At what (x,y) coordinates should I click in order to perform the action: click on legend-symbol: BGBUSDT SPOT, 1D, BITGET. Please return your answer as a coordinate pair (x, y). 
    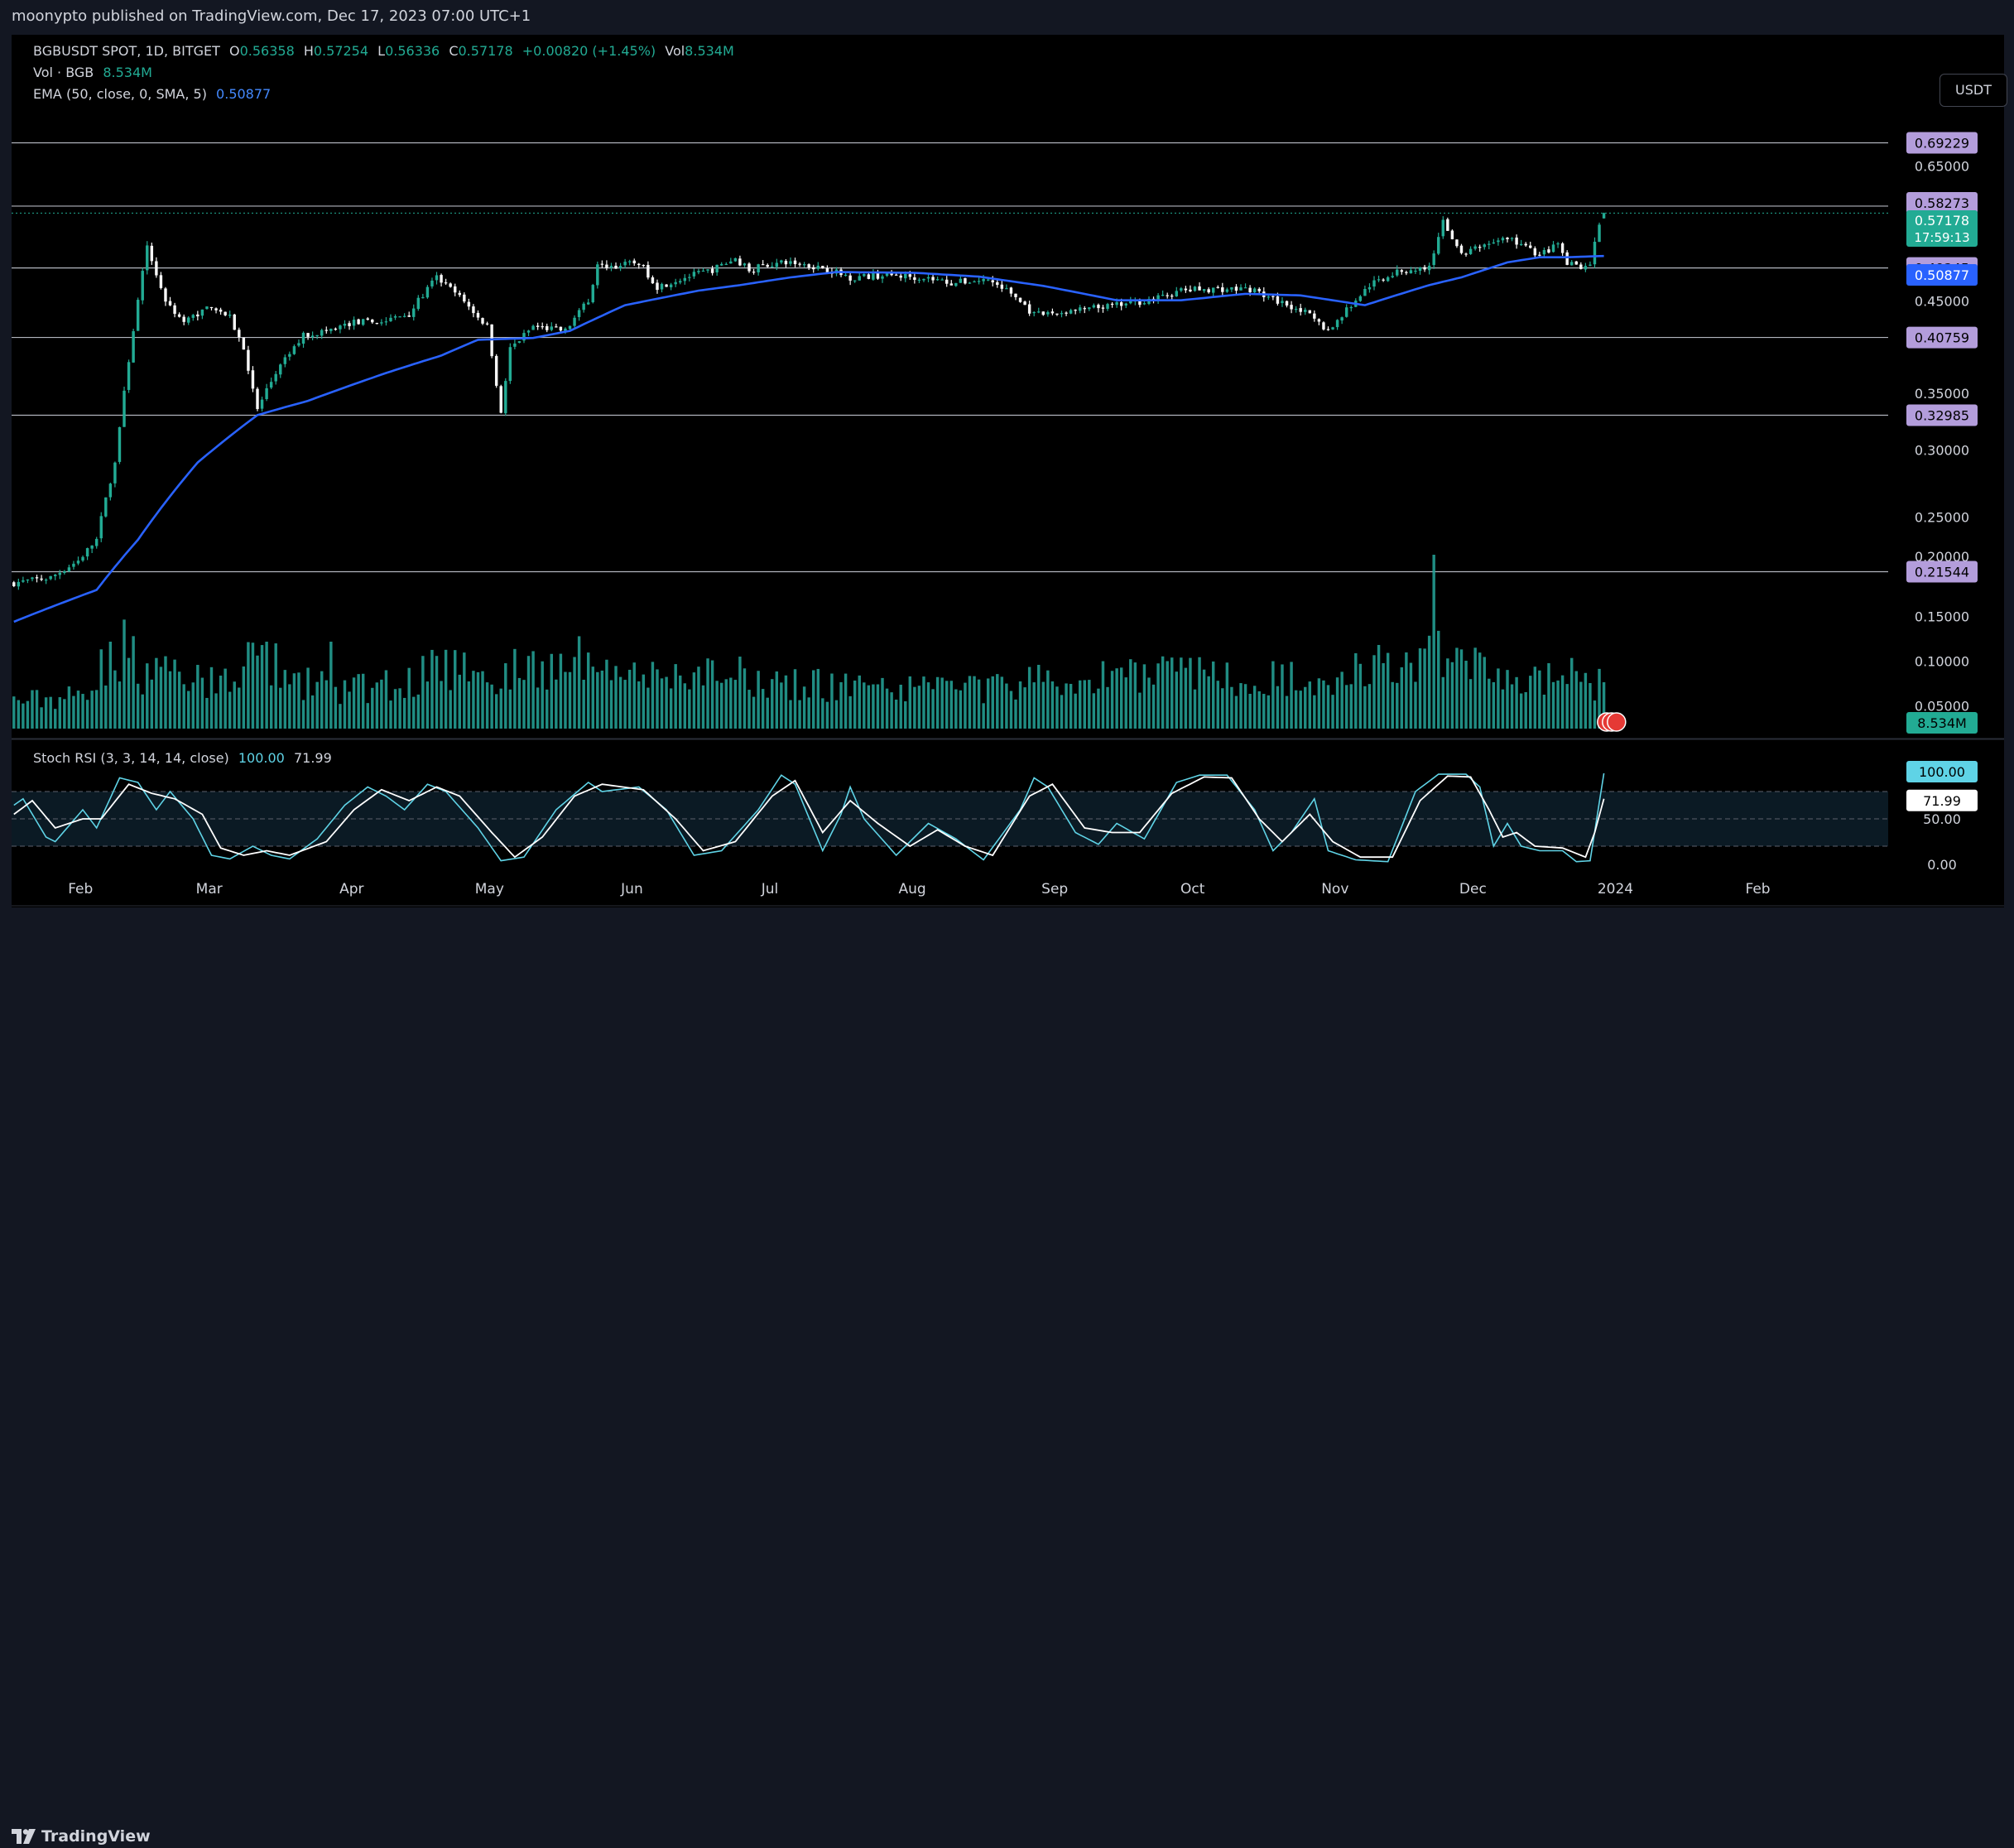
    Looking at the image, I should click on (126, 51).